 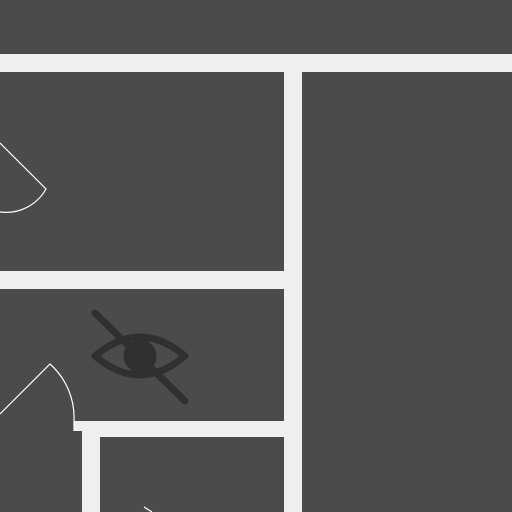 What do you see at coordinates (183, 429) in the screenshot?
I see `wall-lower-horizontal` at bounding box center [183, 429].